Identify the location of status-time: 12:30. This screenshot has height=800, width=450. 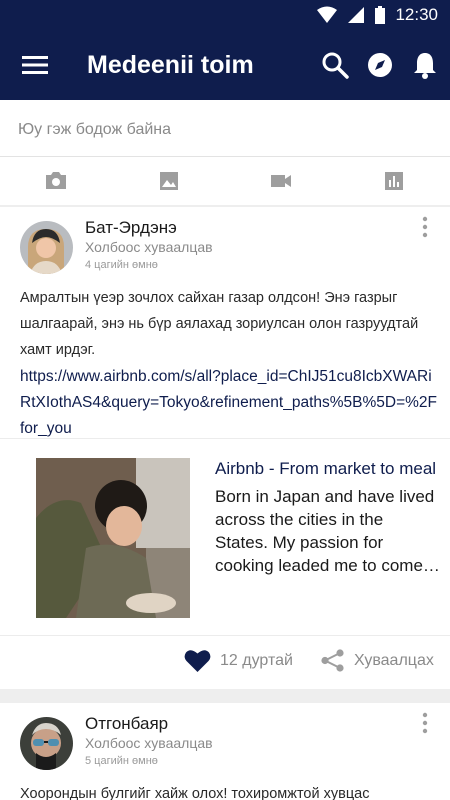
(416, 14).